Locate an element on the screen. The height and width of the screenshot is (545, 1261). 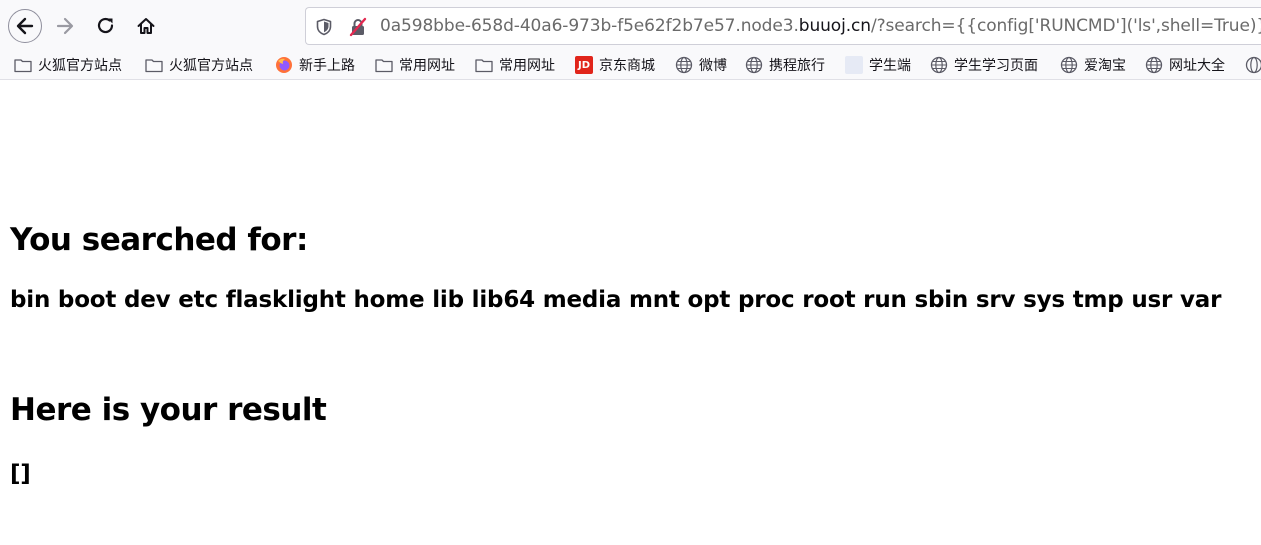
bookmark-item: 学生学习页面 is located at coordinates (984, 65).